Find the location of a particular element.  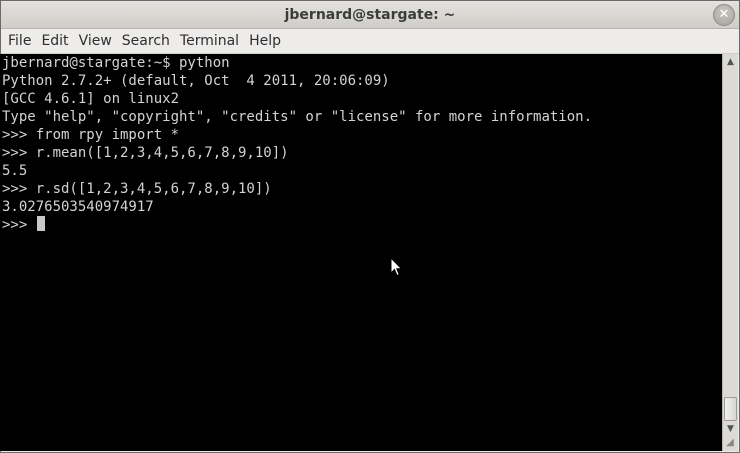

menu-view: View is located at coordinates (95, 41).